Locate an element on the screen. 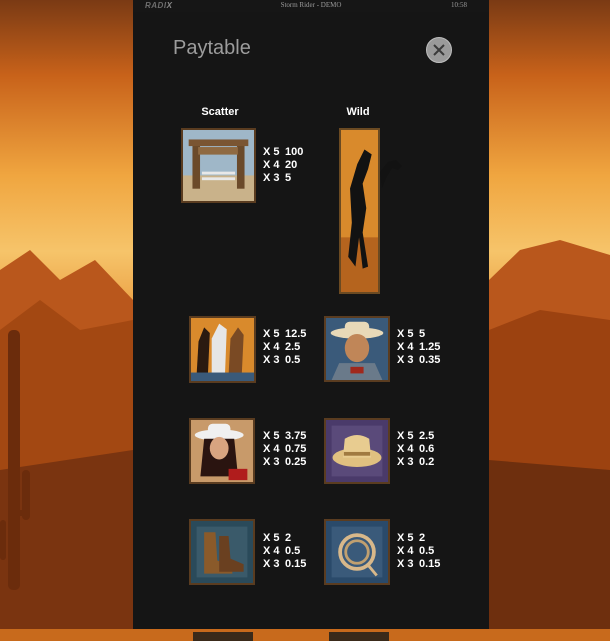  pay-row: X 3 0.35 is located at coordinates (419, 360).